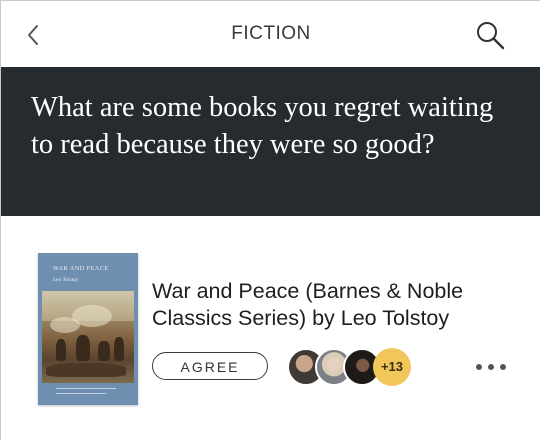  I want to click on search-icon, so click(491, 36).